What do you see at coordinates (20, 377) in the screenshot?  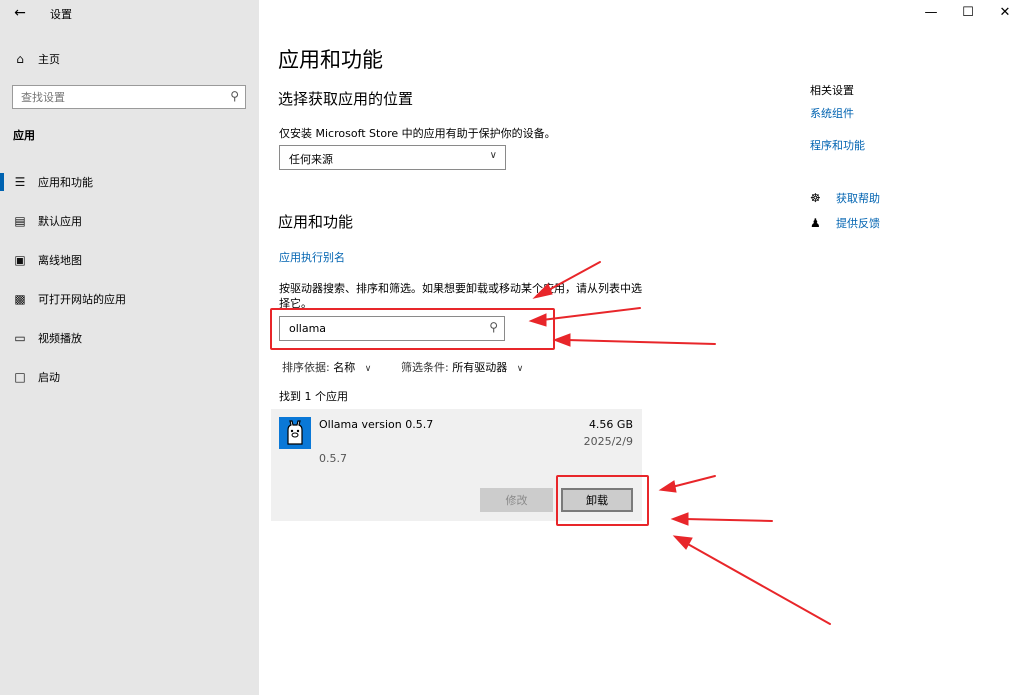 I see `startup-icon: □` at bounding box center [20, 377].